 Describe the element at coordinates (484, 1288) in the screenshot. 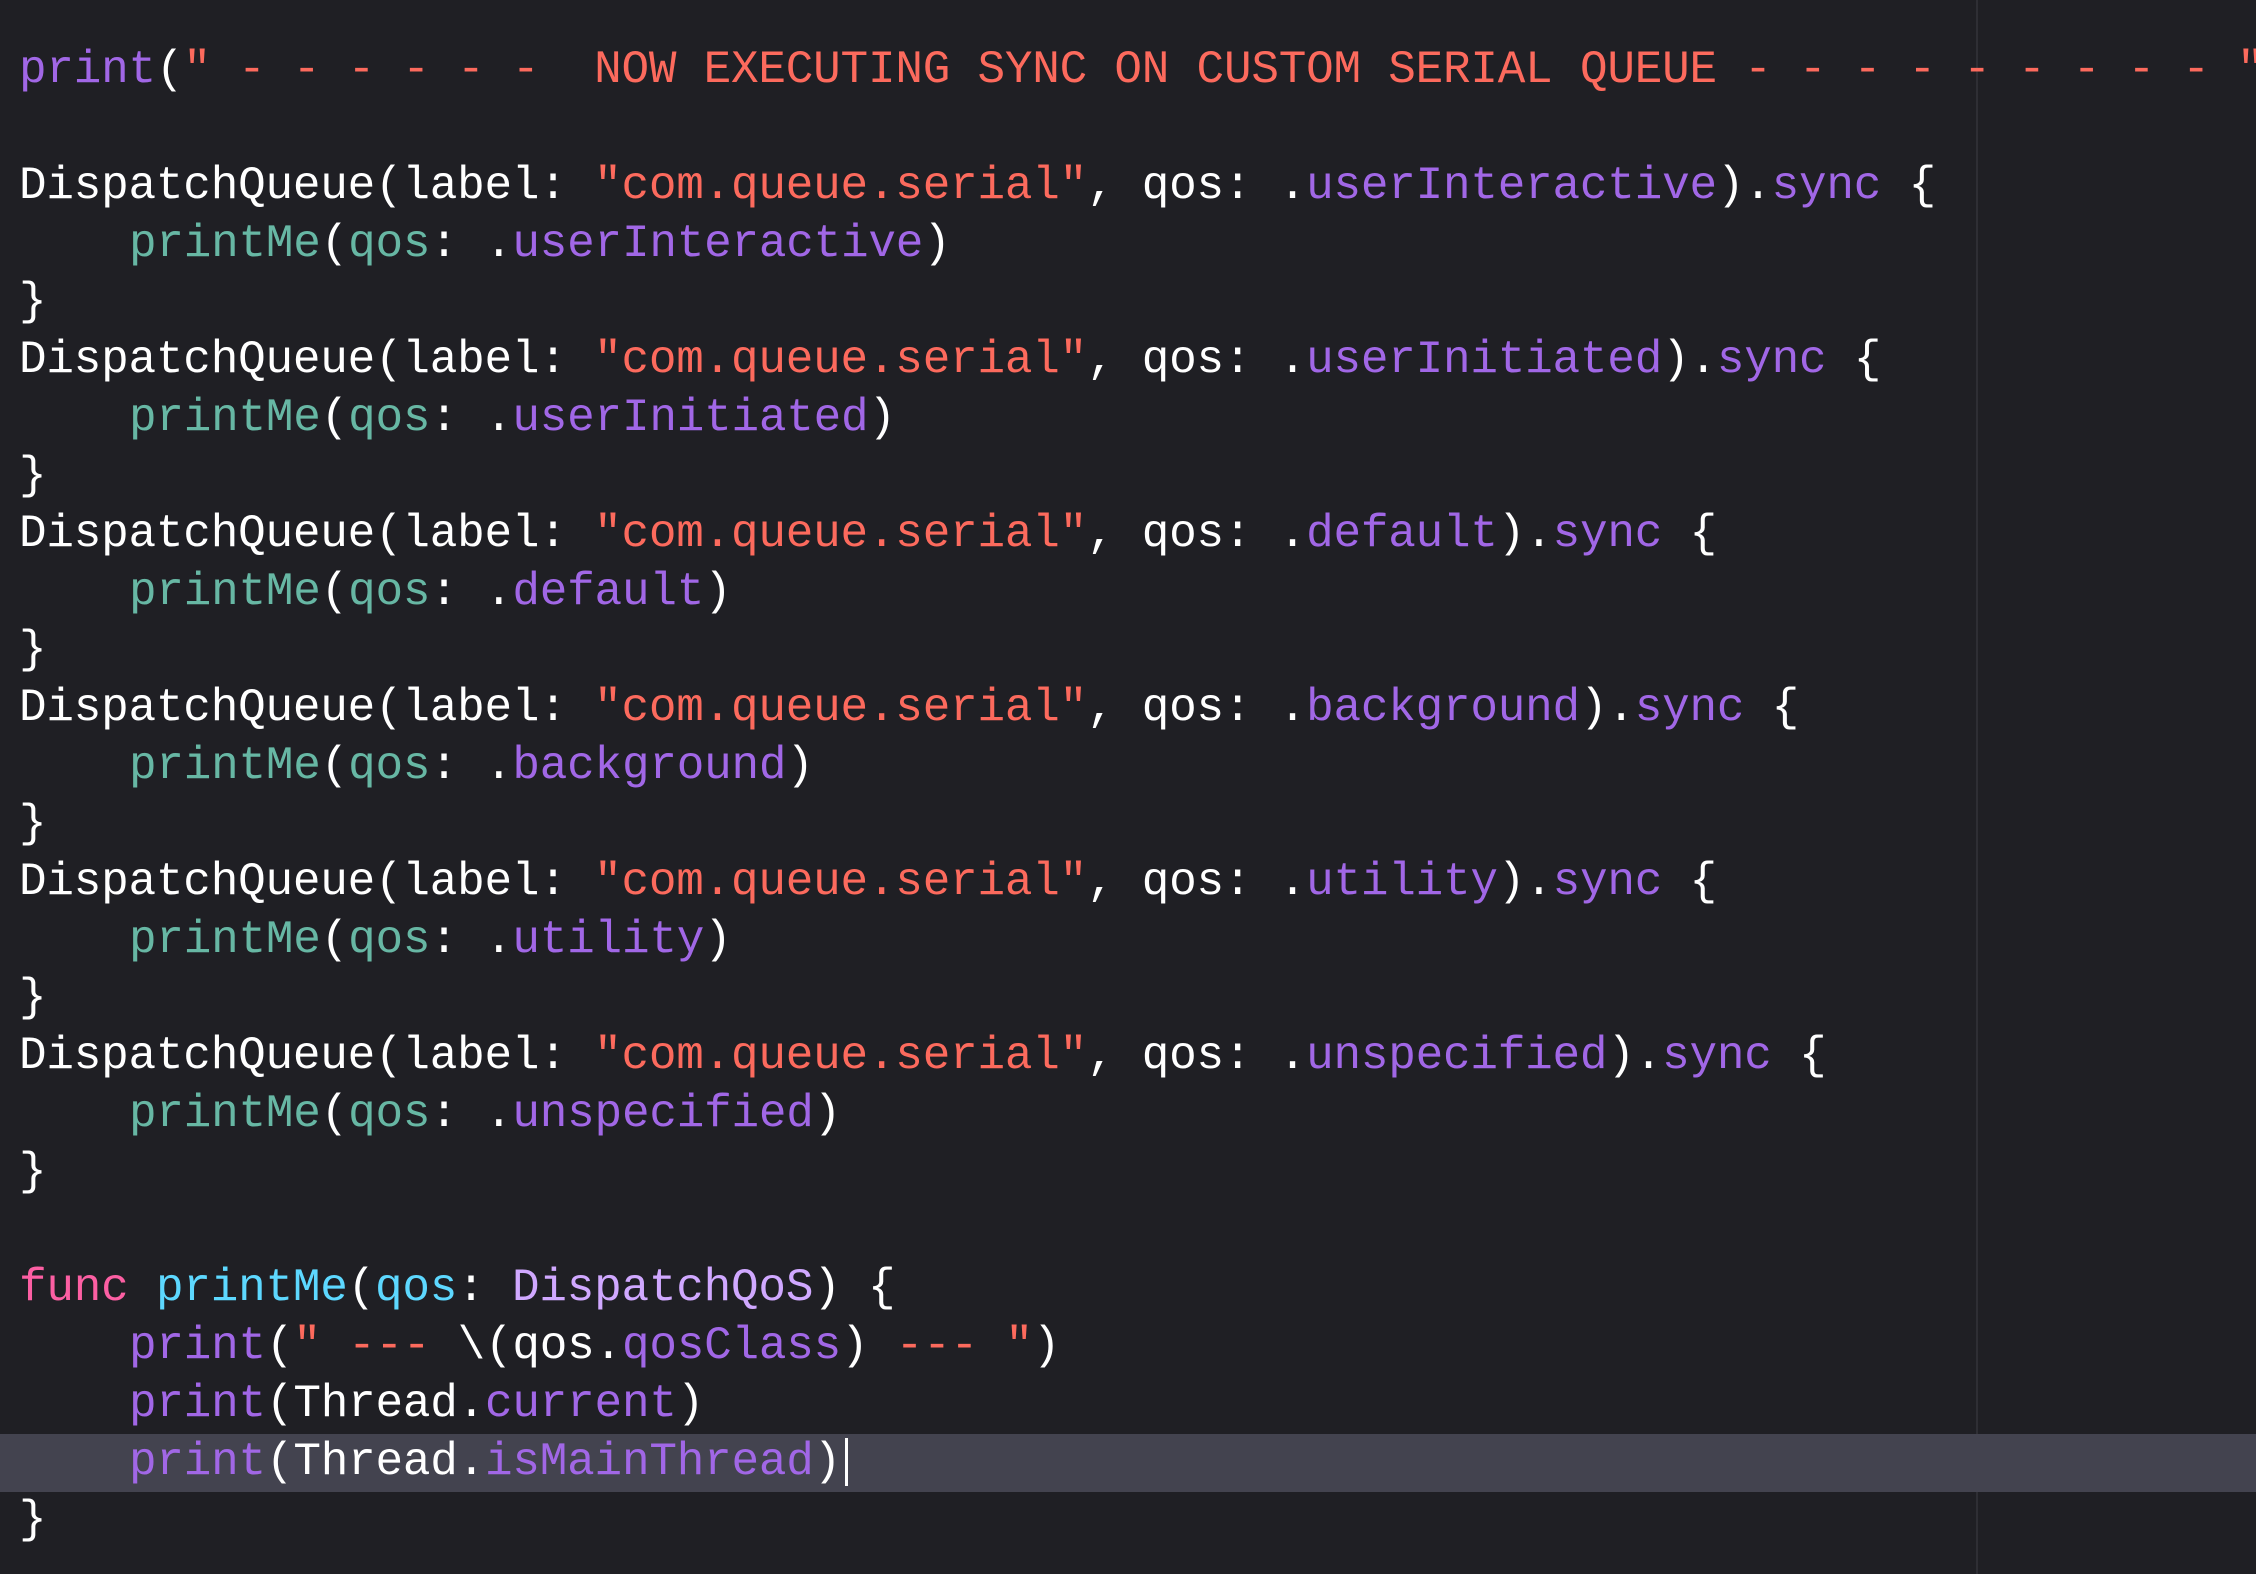

I see `code-token-plain: :` at that location.